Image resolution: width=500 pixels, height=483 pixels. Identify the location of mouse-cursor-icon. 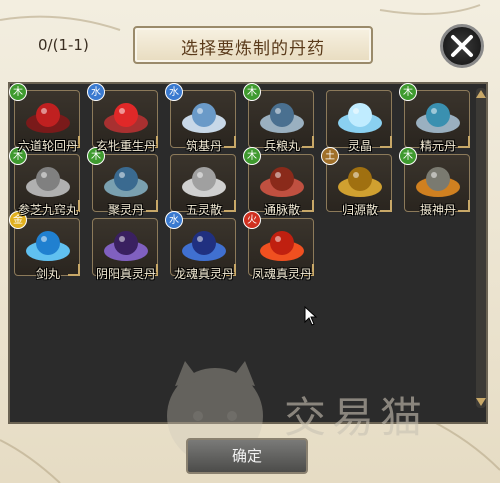
(311, 316).